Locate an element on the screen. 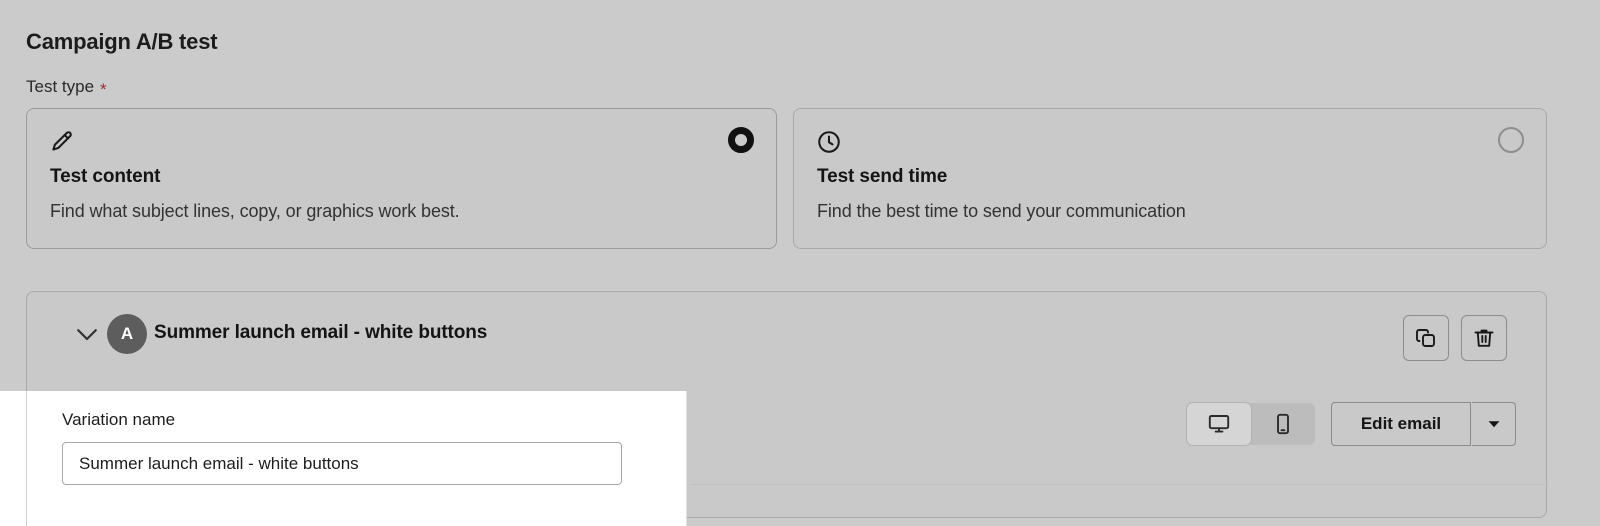 Image resolution: width=1600 pixels, height=526 pixels. variation-preview-panel is located at coordinates (1119, 505).